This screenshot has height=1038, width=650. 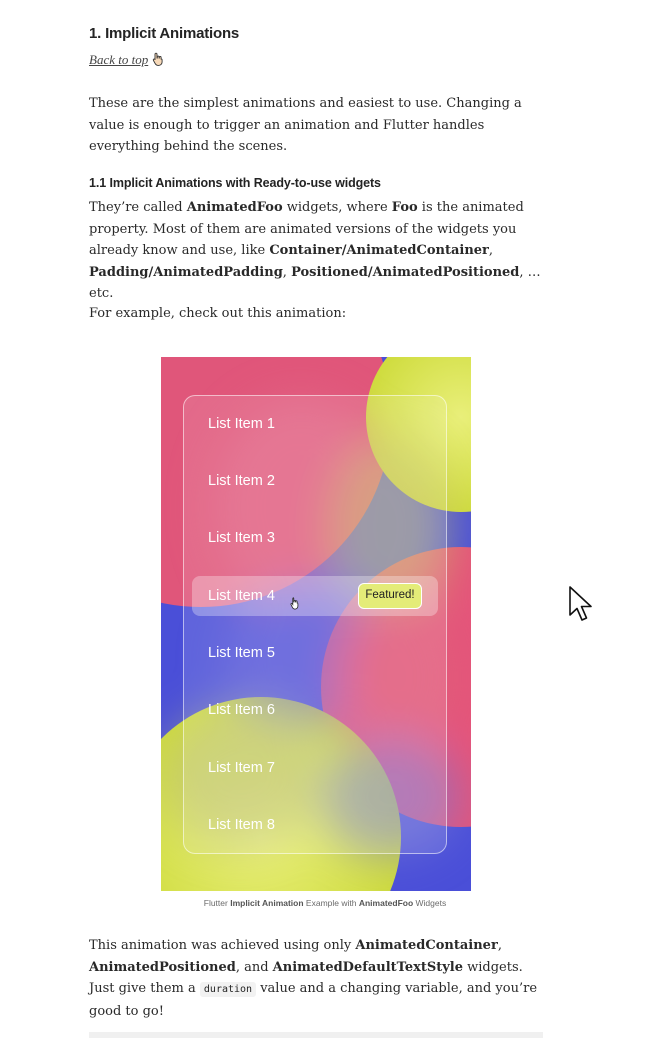 I want to click on pointing-hand-icon, so click(x=158, y=61).